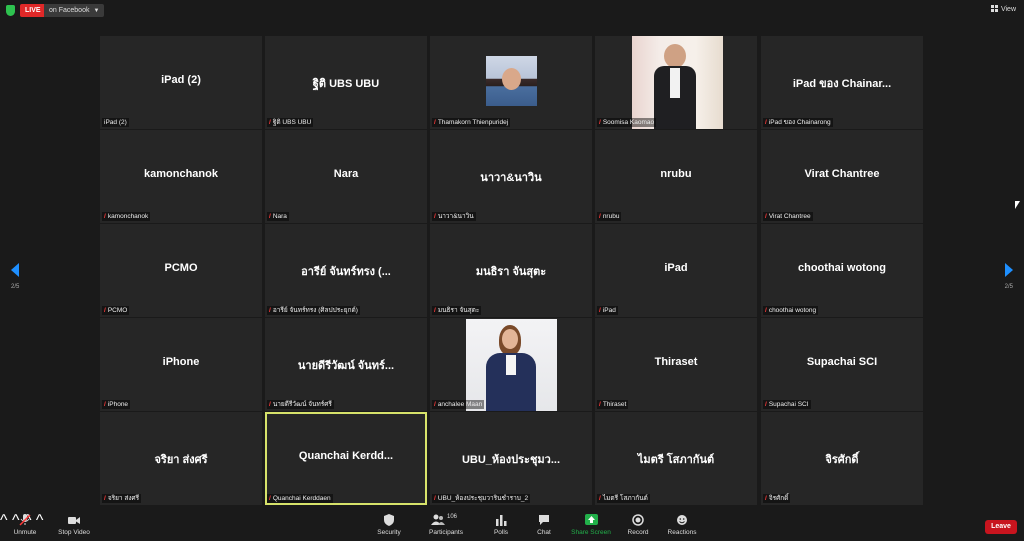 Image resolution: width=1024 pixels, height=541 pixels. I want to click on stream-target-dropdown: on Facebook ▼, so click(74, 10).